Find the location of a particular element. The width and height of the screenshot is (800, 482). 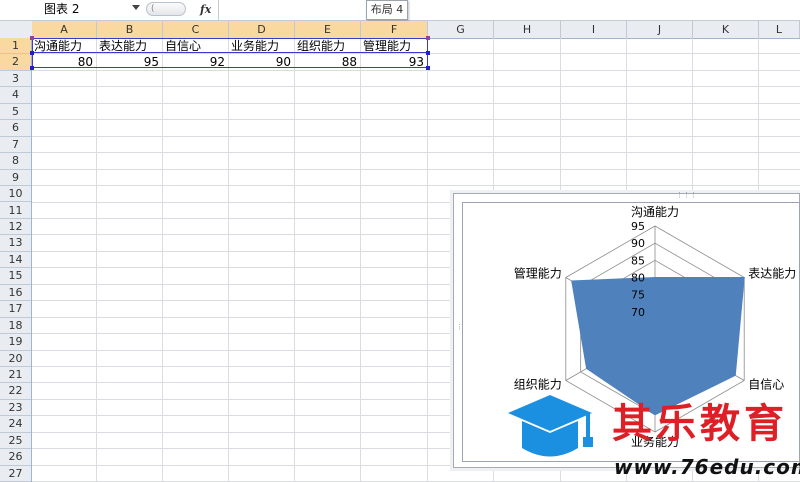

row-header-3: 3 is located at coordinates (15, 79).